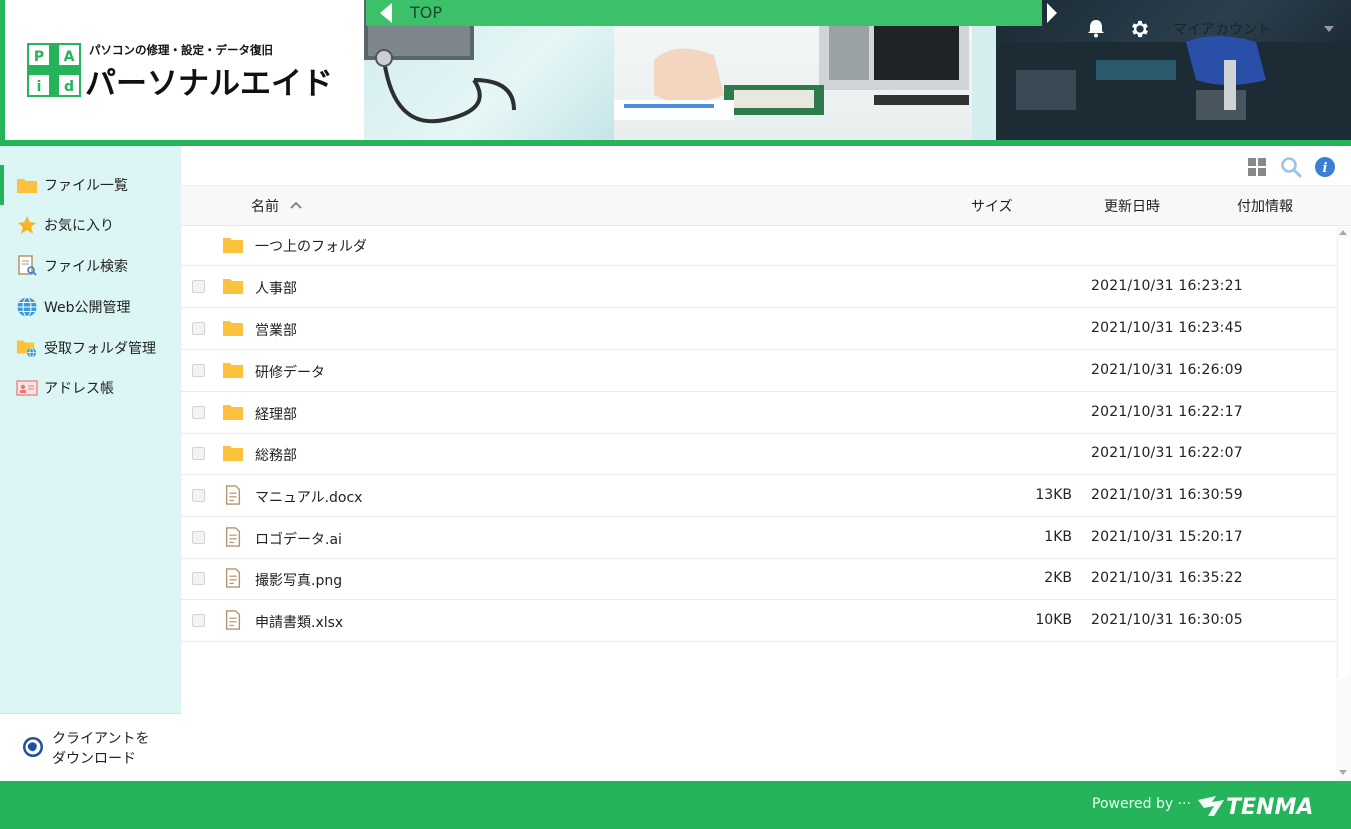 Image resolution: width=1351 pixels, height=829 pixels. I want to click on column-header-extra: 付加情報, so click(1265, 206).